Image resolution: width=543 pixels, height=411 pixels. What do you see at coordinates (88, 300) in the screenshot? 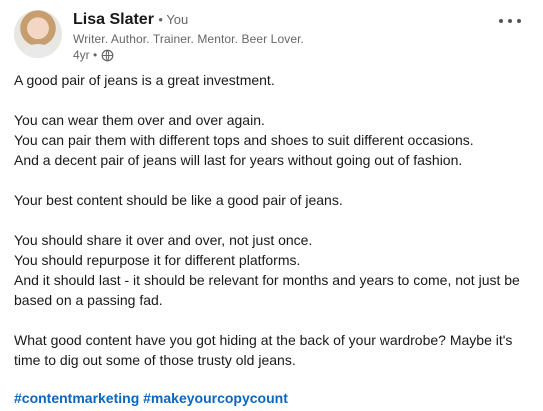
I see `post-text-line: based on a passing fad.` at bounding box center [88, 300].